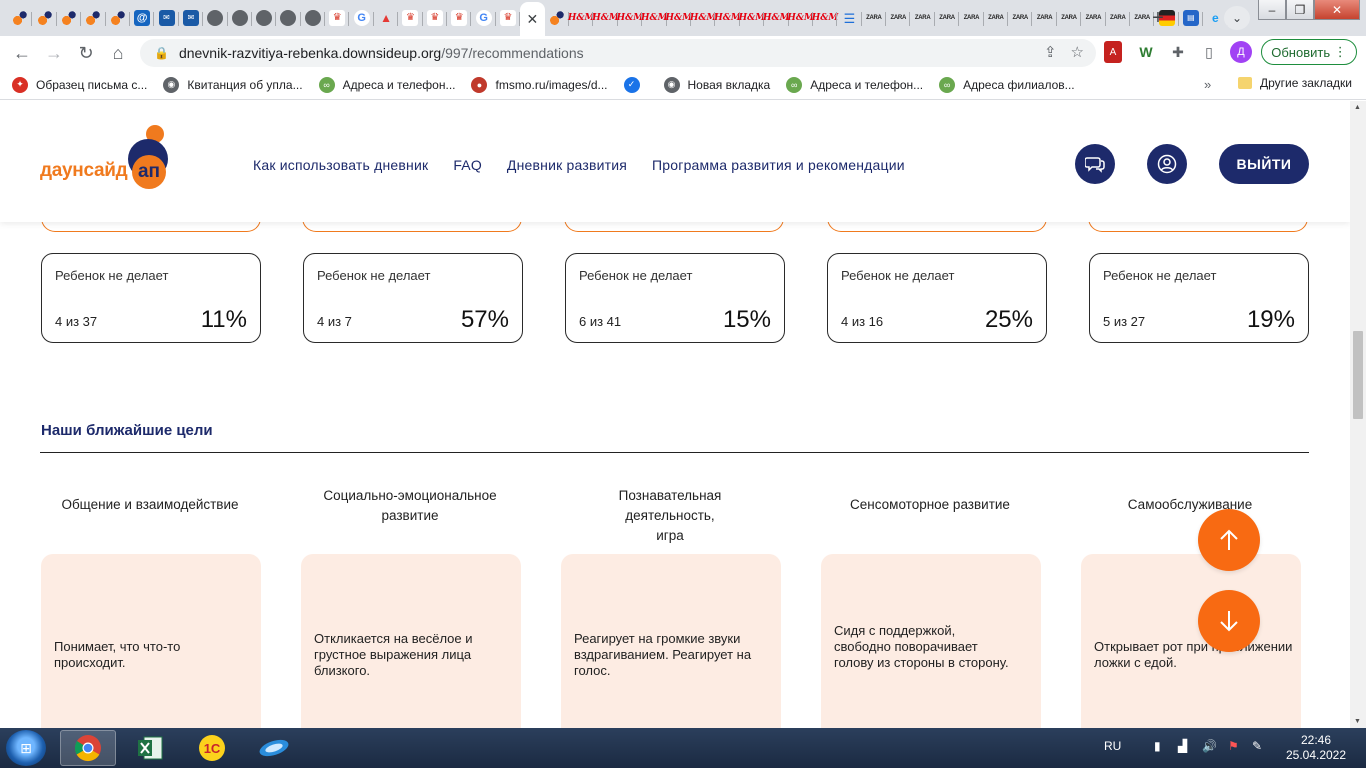 The image size is (1366, 768). Describe the element at coordinates (26, 748) in the screenshot. I see `start-button: ⊞` at that location.